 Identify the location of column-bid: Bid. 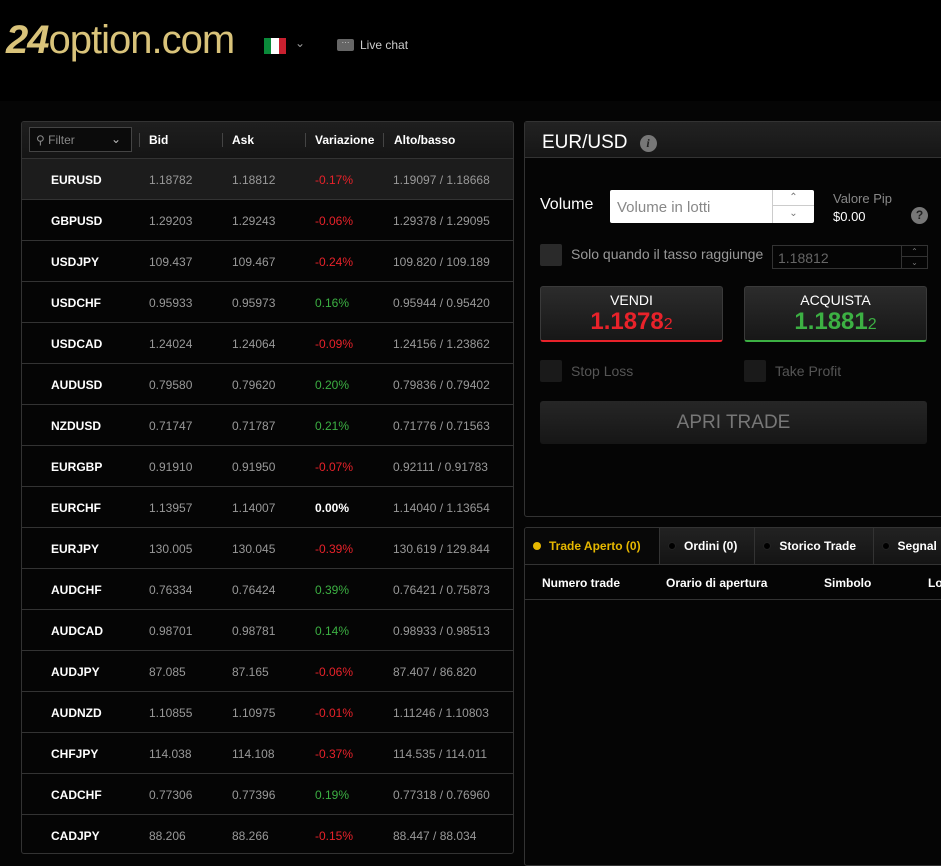
(158, 140).